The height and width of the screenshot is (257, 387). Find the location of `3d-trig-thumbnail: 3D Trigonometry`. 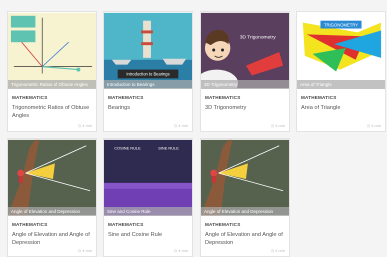

3d-trig-thumbnail: 3D Trigonometry is located at coordinates (245, 50).